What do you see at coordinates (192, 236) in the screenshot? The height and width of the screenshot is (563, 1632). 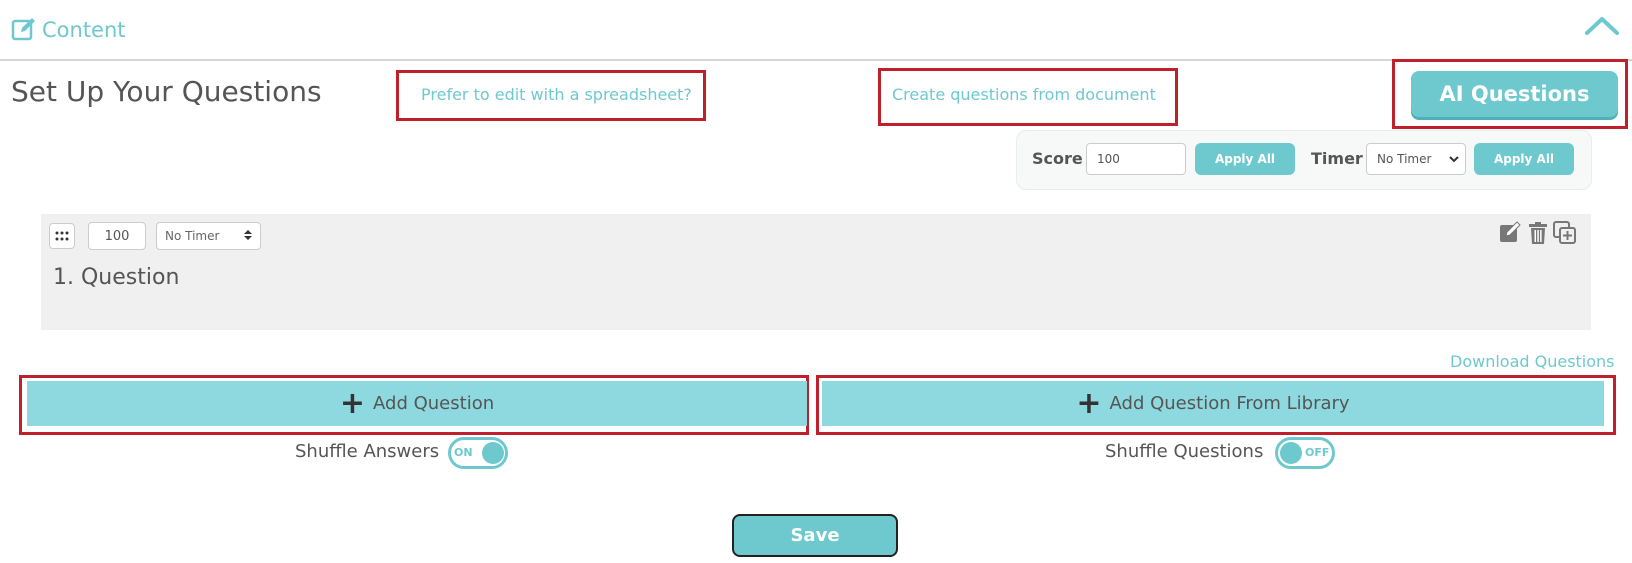 I see `question-timer-value: No Timer` at bounding box center [192, 236].